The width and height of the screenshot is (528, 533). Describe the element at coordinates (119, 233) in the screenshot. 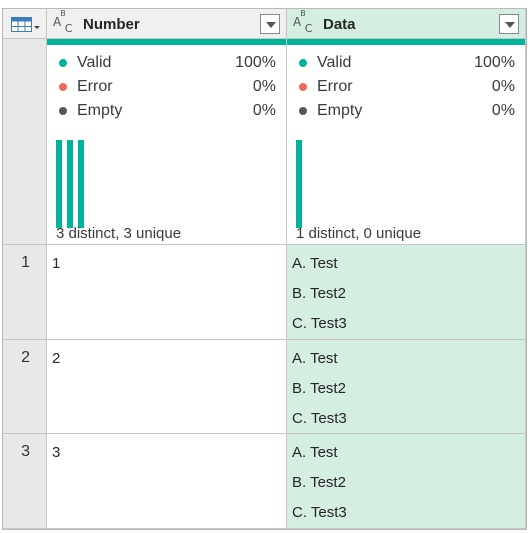

I see `distinct-count: 3 distinct, 3 unique` at that location.